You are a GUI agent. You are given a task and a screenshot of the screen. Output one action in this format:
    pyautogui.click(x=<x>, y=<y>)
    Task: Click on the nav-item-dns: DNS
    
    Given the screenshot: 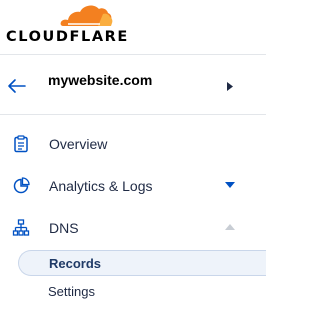 What is the action you would take?
    pyautogui.click(x=133, y=228)
    